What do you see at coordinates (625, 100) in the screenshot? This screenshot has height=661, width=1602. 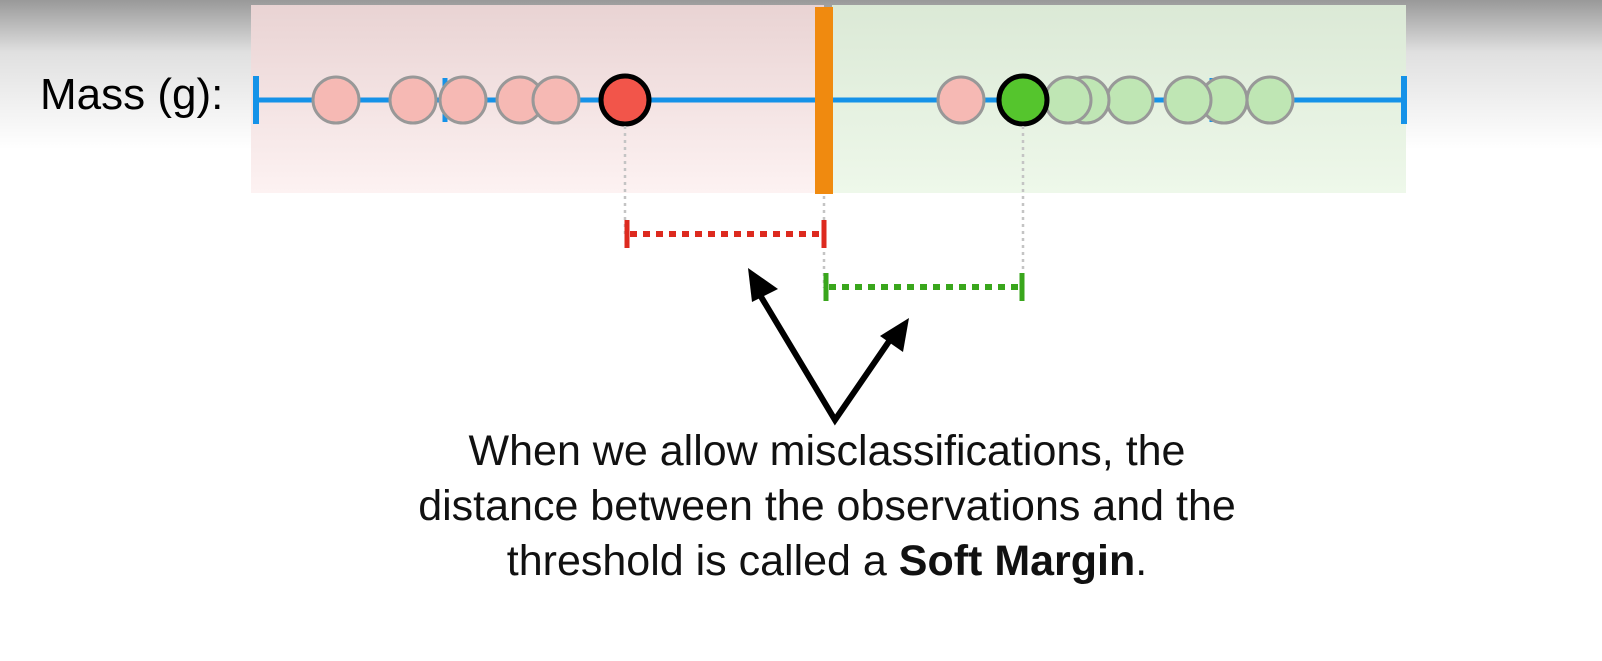 I see `red-edge-observation` at bounding box center [625, 100].